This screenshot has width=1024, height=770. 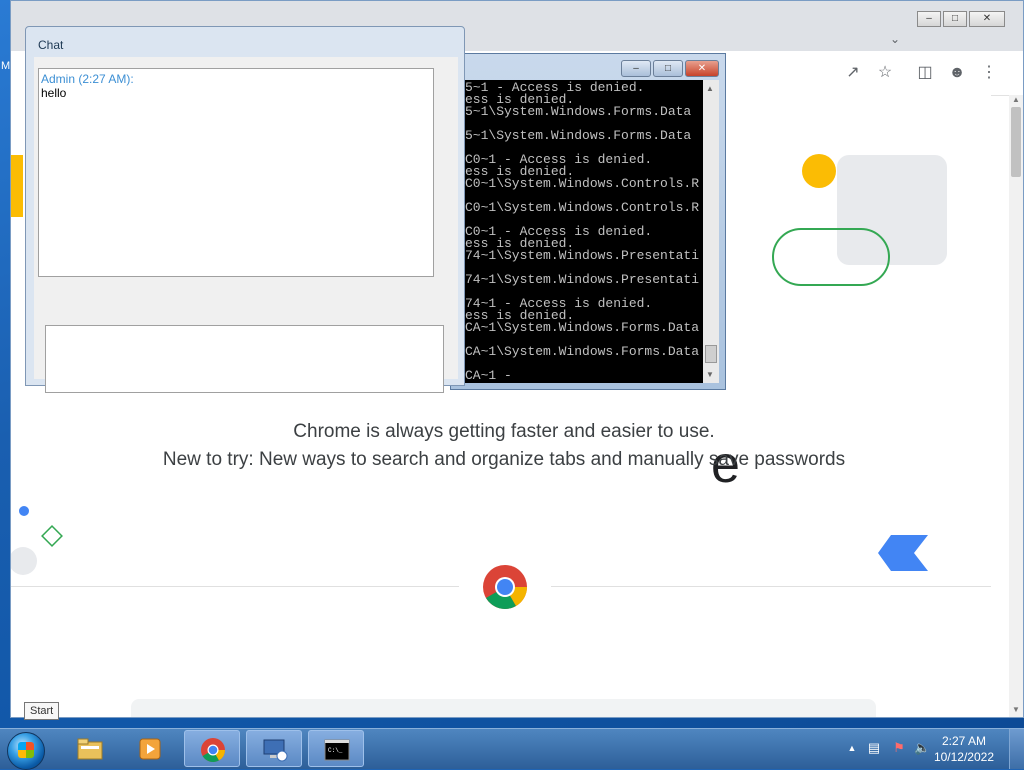 What do you see at coordinates (711, 231) in the screenshot?
I see `console-scrollbar: ▲ ▼` at bounding box center [711, 231].